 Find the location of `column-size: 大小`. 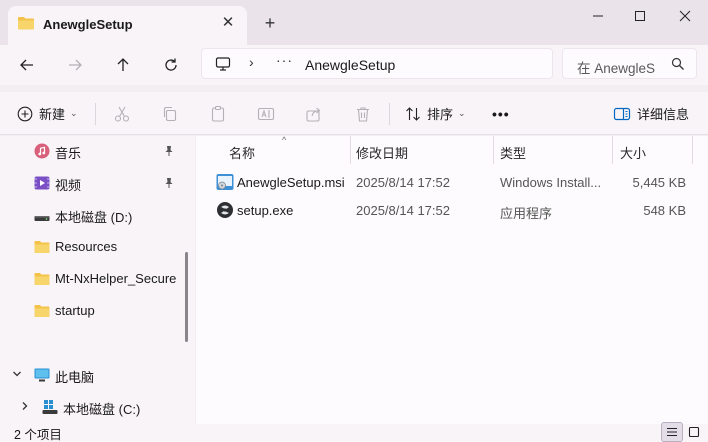

column-size: 大小 is located at coordinates (633, 152).